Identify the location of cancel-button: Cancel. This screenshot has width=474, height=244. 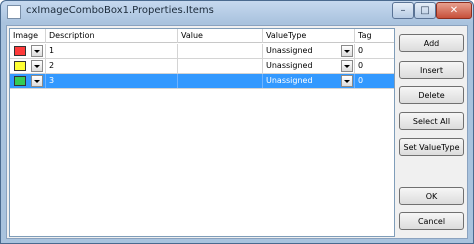
(431, 221).